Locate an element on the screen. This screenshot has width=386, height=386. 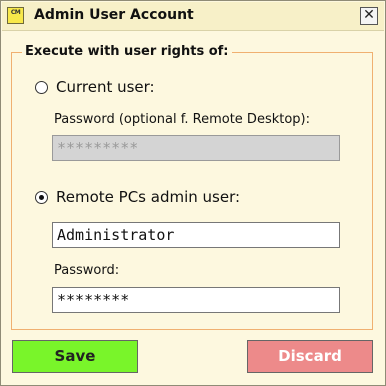
admin-password-label: Password: is located at coordinates (87, 270).